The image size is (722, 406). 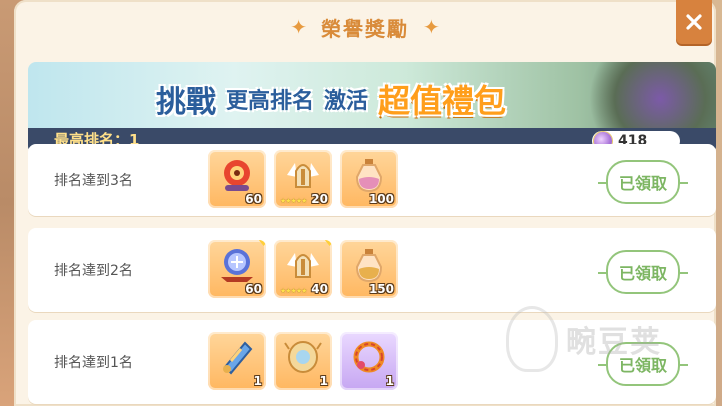 What do you see at coordinates (614, 342) in the screenshot?
I see `watermark-text: 畹豆荚` at bounding box center [614, 342].